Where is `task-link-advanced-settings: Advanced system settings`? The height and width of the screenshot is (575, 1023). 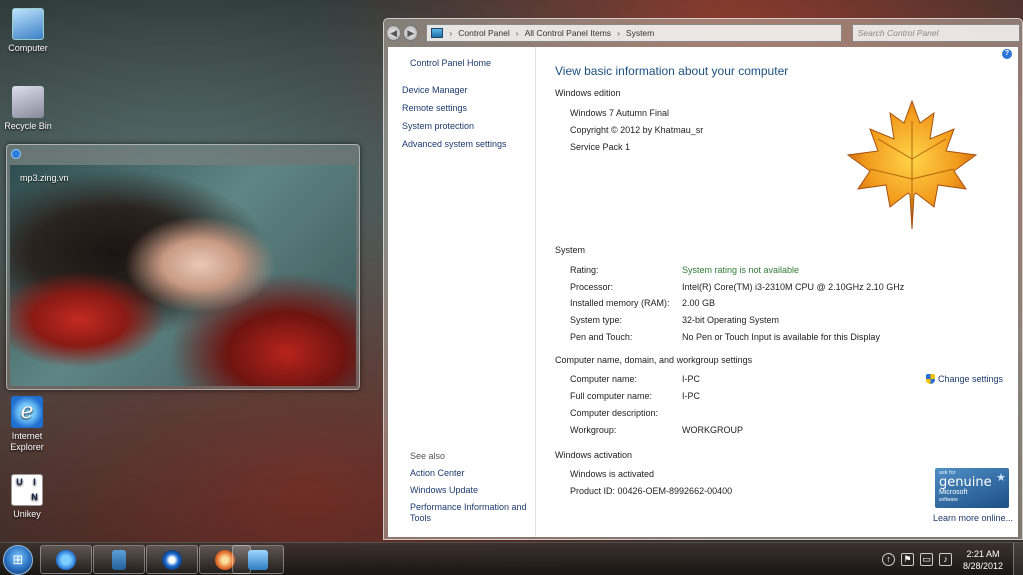
task-link-advanced-settings: Advanced system settings is located at coordinates (451, 144).